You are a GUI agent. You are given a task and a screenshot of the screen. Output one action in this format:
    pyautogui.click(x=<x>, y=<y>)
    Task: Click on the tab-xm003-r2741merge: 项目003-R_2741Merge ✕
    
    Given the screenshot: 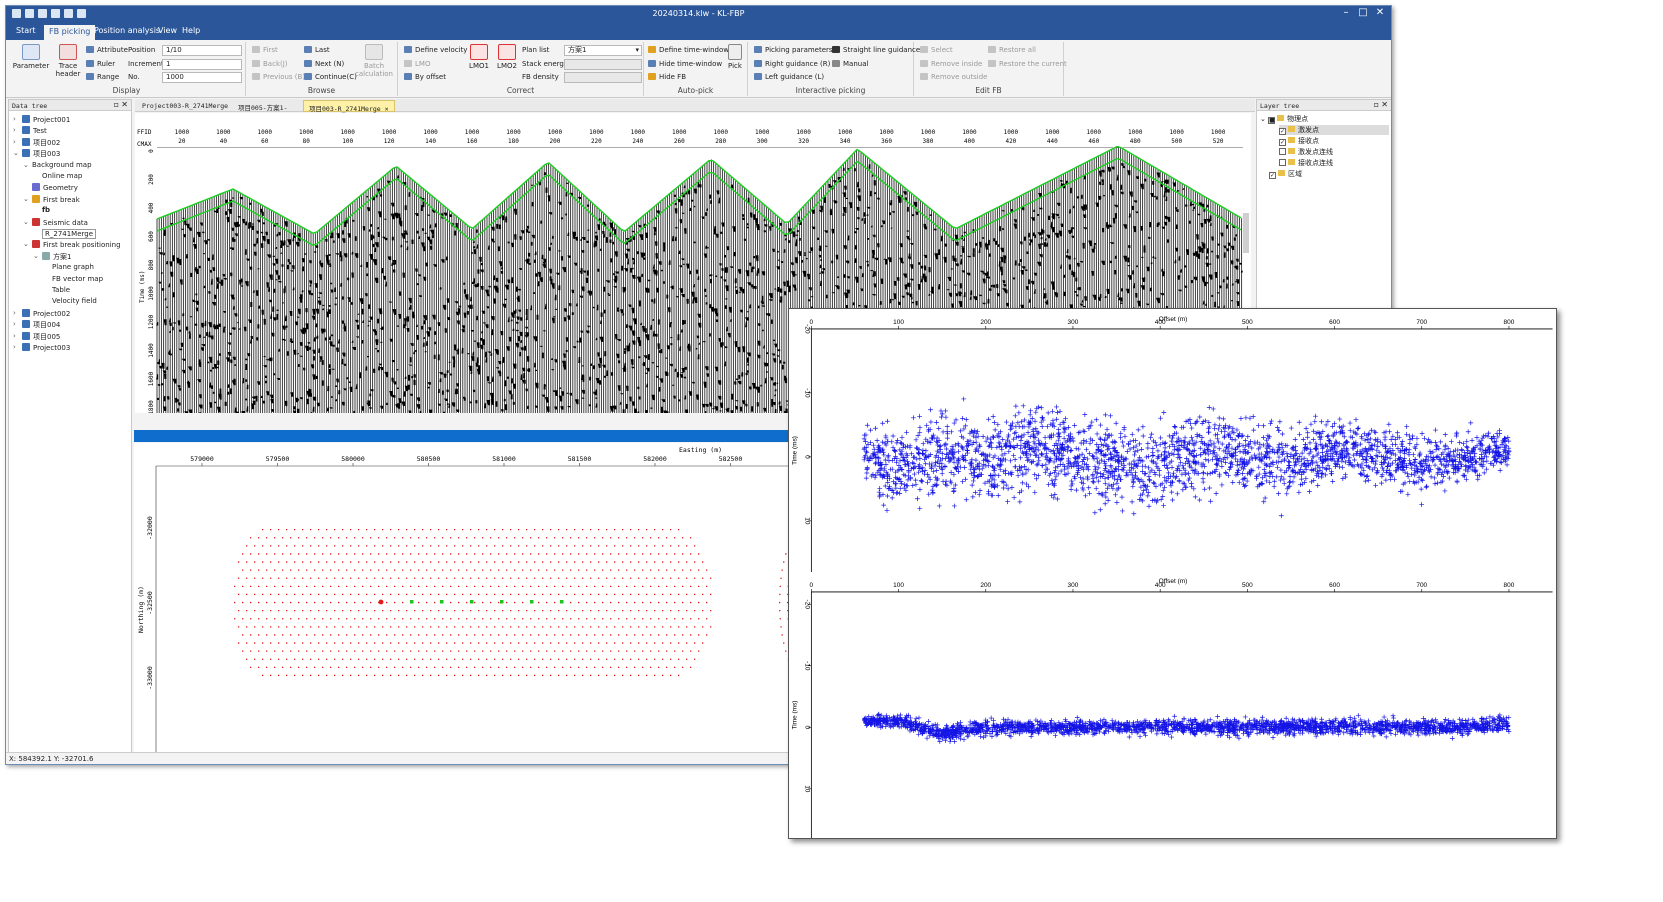 What is the action you would take?
    pyautogui.click(x=349, y=106)
    